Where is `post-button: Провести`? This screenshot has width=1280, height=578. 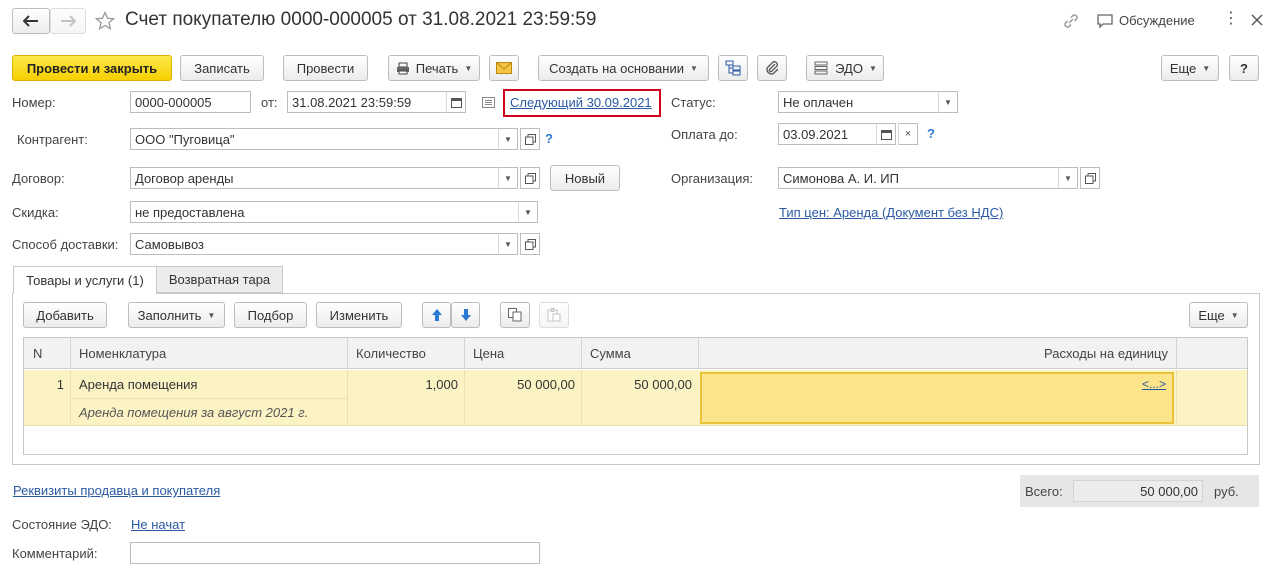 post-button: Провести is located at coordinates (325, 68).